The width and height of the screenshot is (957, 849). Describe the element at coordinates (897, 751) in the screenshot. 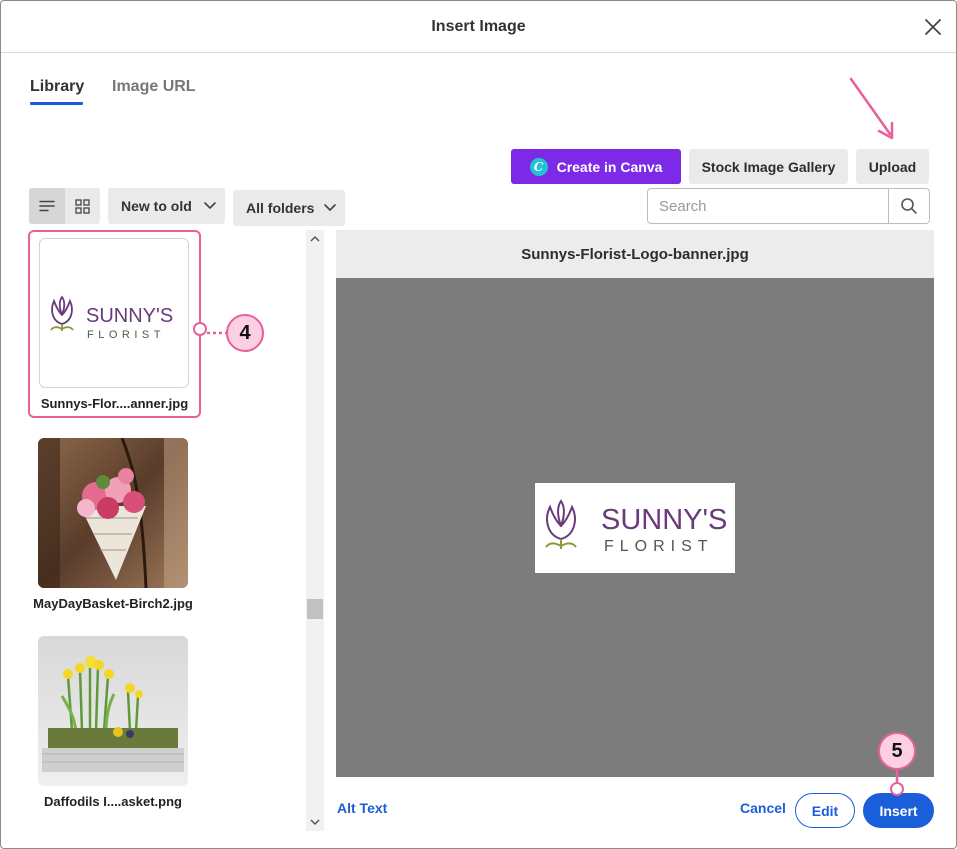

I see `step-5-callout: 5` at that location.